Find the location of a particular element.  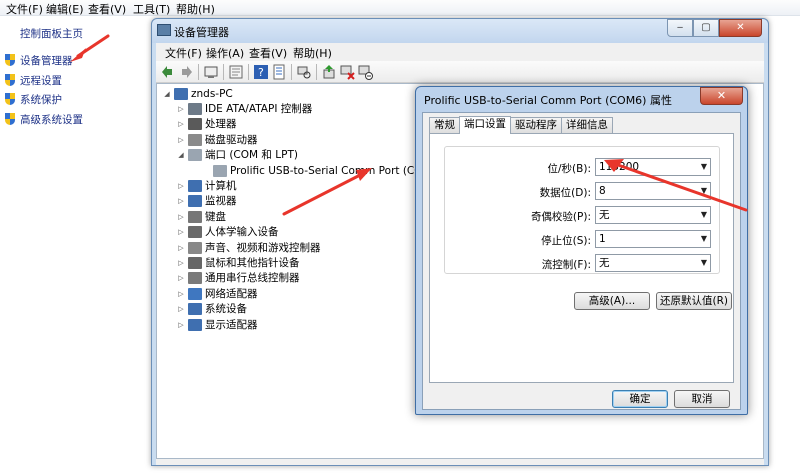

restore-defaults-button: 还原默认值(R) is located at coordinates (694, 301).